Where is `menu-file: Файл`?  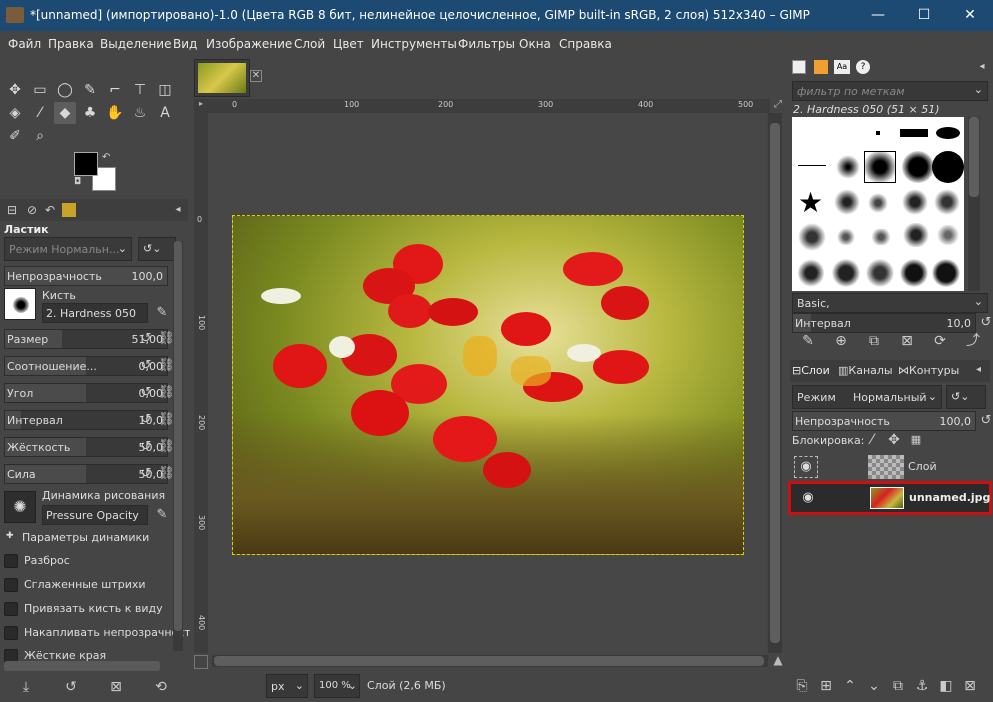
menu-file: Файл is located at coordinates (24, 44).